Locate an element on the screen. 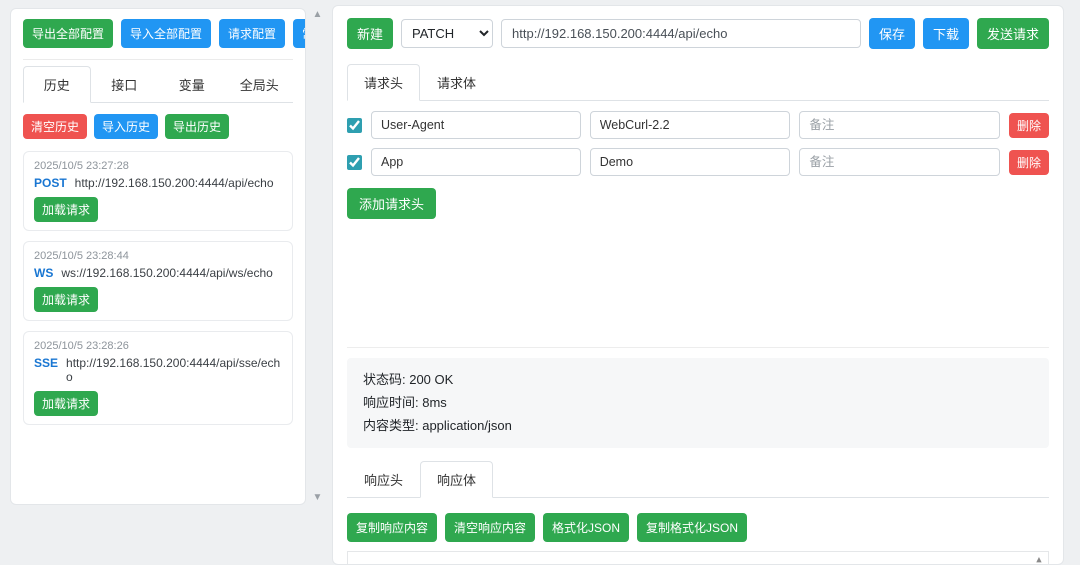  status-code-line: 状态码: 200 OK is located at coordinates (408, 379).